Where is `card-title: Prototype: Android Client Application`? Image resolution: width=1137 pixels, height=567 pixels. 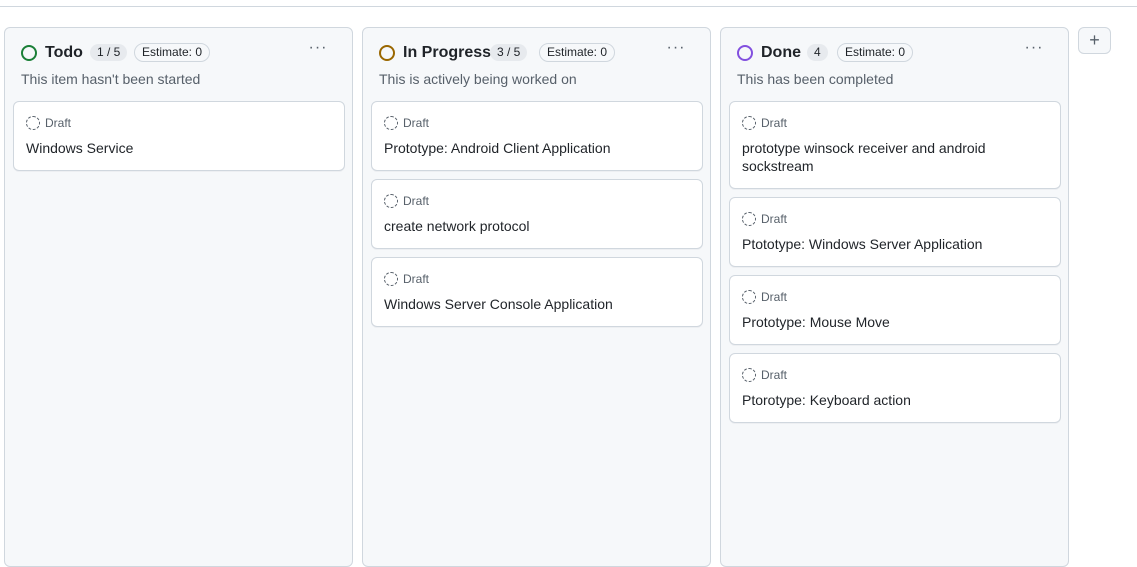
card-title: Prototype: Android Client Application is located at coordinates (537, 148).